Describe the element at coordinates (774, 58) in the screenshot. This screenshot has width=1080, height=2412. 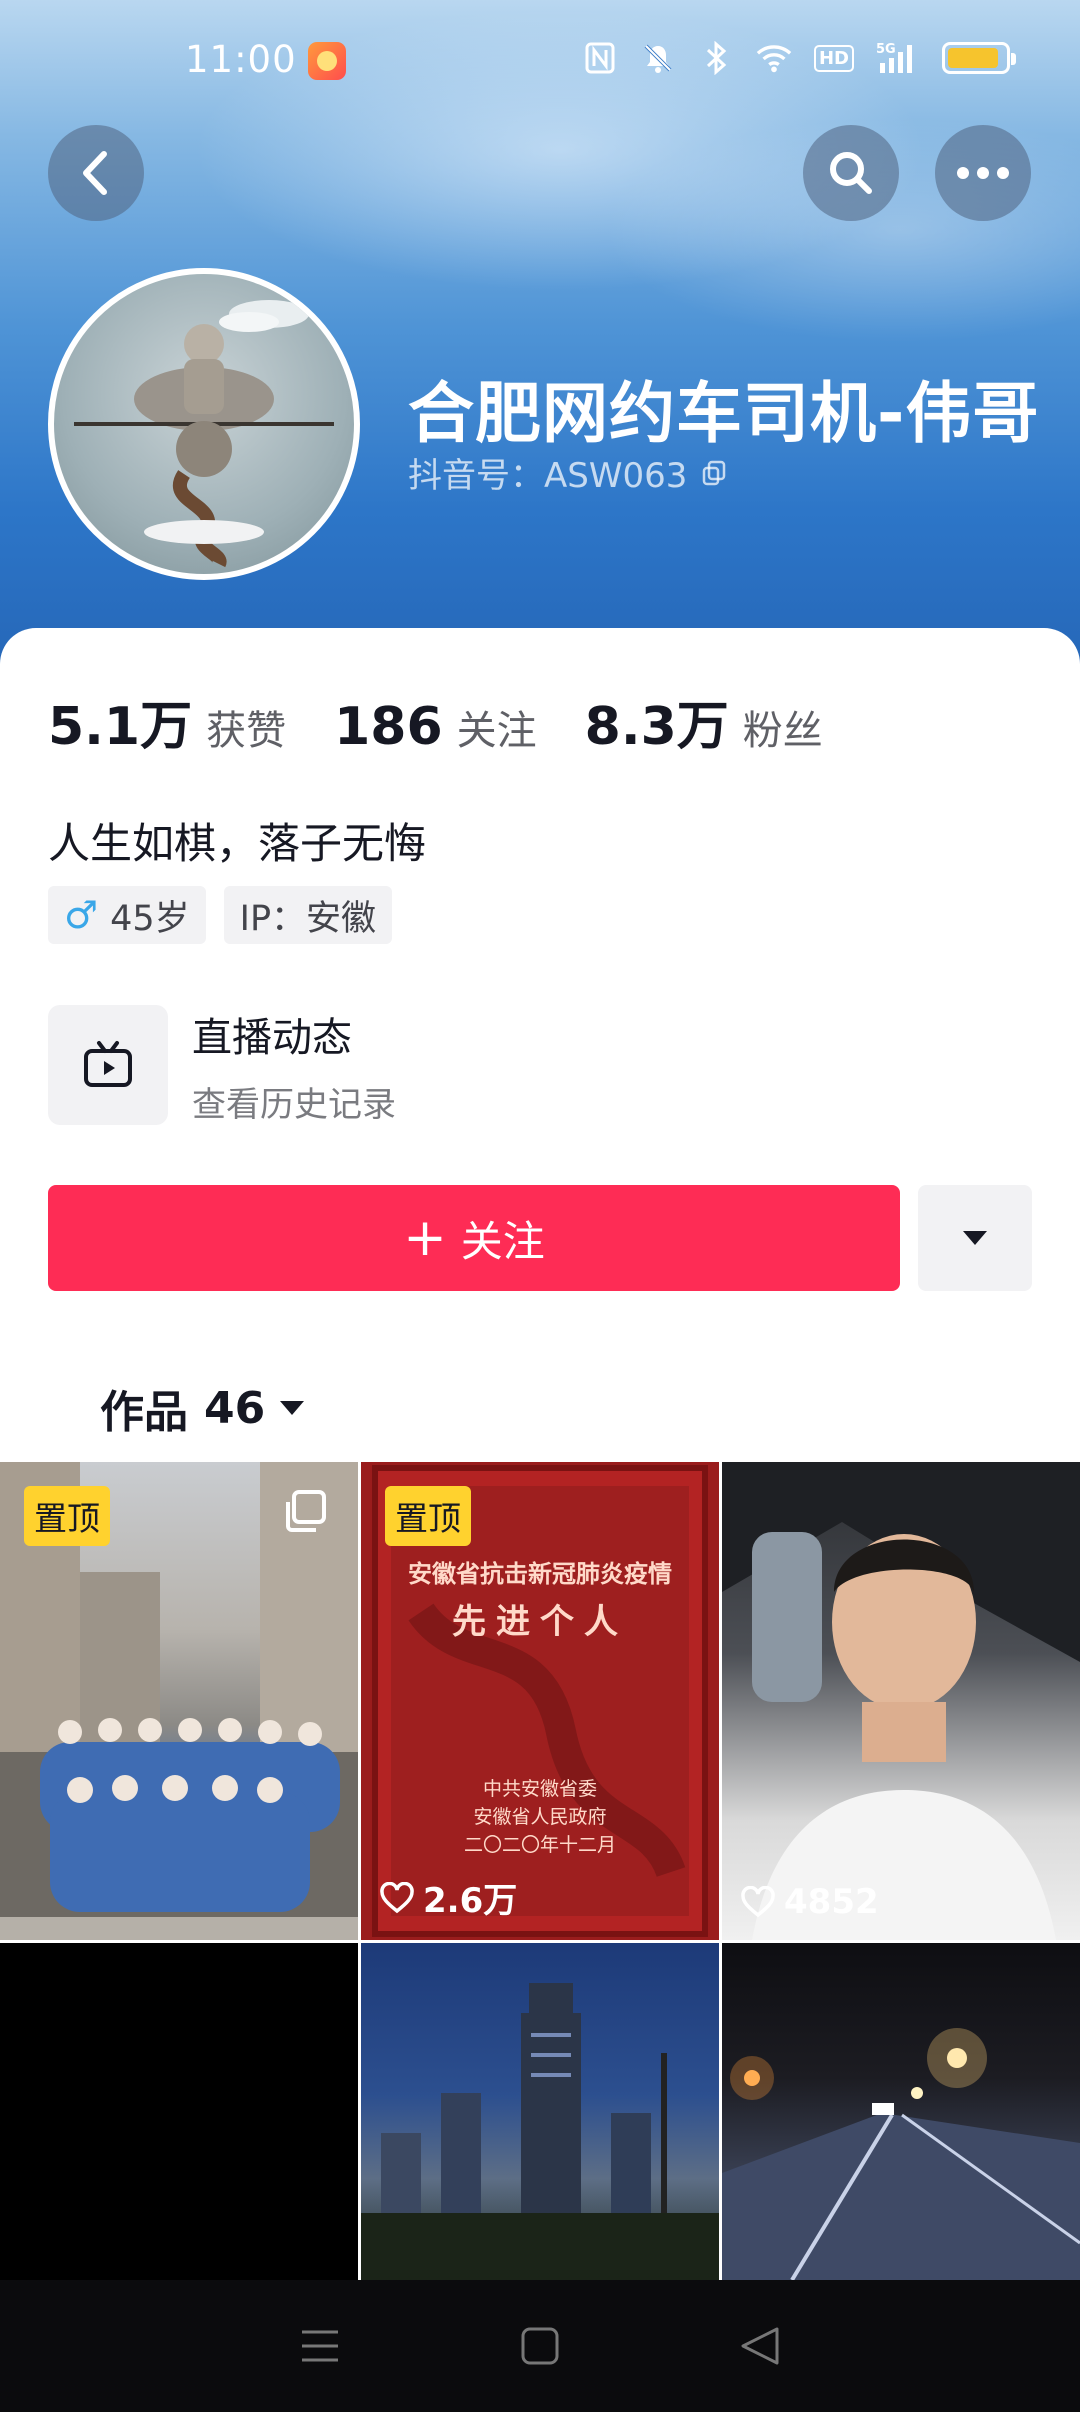
I see `wifi-icon` at that location.